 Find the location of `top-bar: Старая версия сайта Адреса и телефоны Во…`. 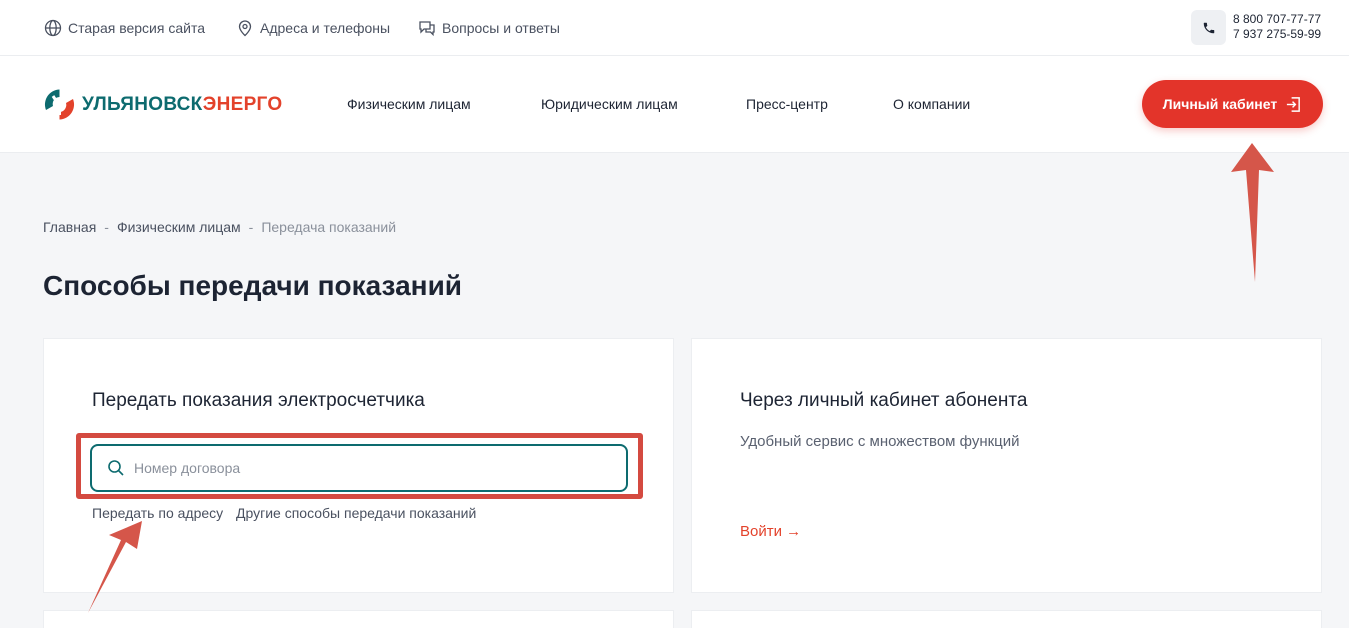

top-bar: Старая версия сайта Адреса и телефоны Во… is located at coordinates (674, 28).